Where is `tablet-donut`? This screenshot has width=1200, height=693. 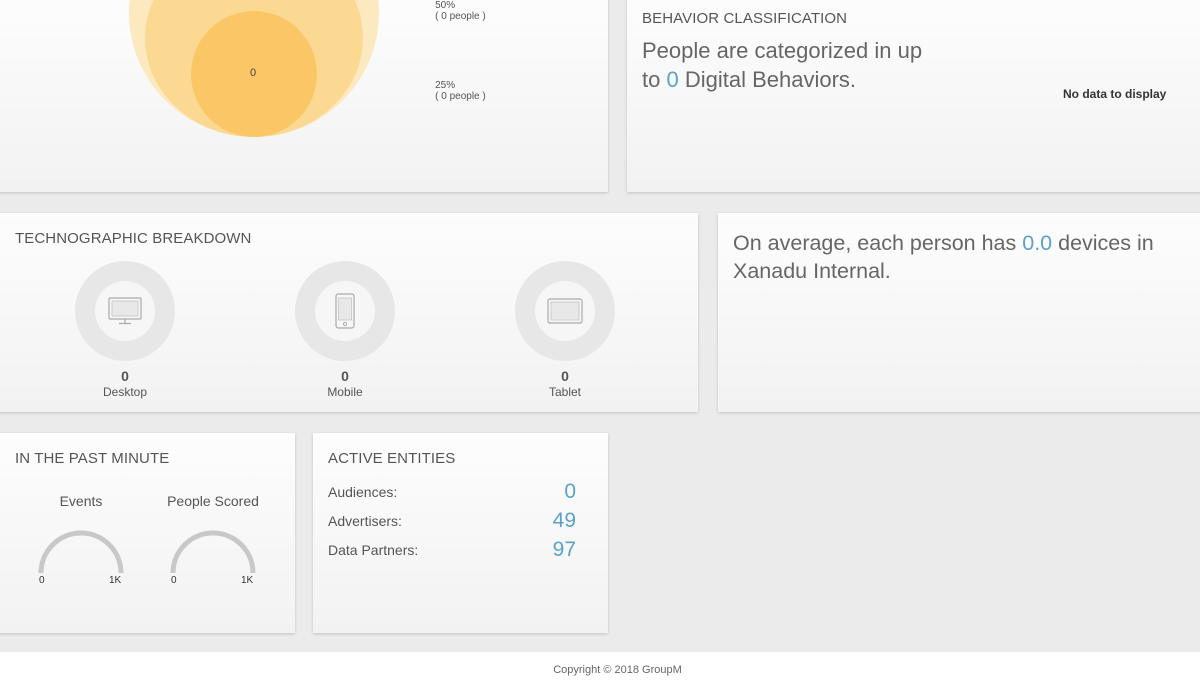 tablet-donut is located at coordinates (565, 311).